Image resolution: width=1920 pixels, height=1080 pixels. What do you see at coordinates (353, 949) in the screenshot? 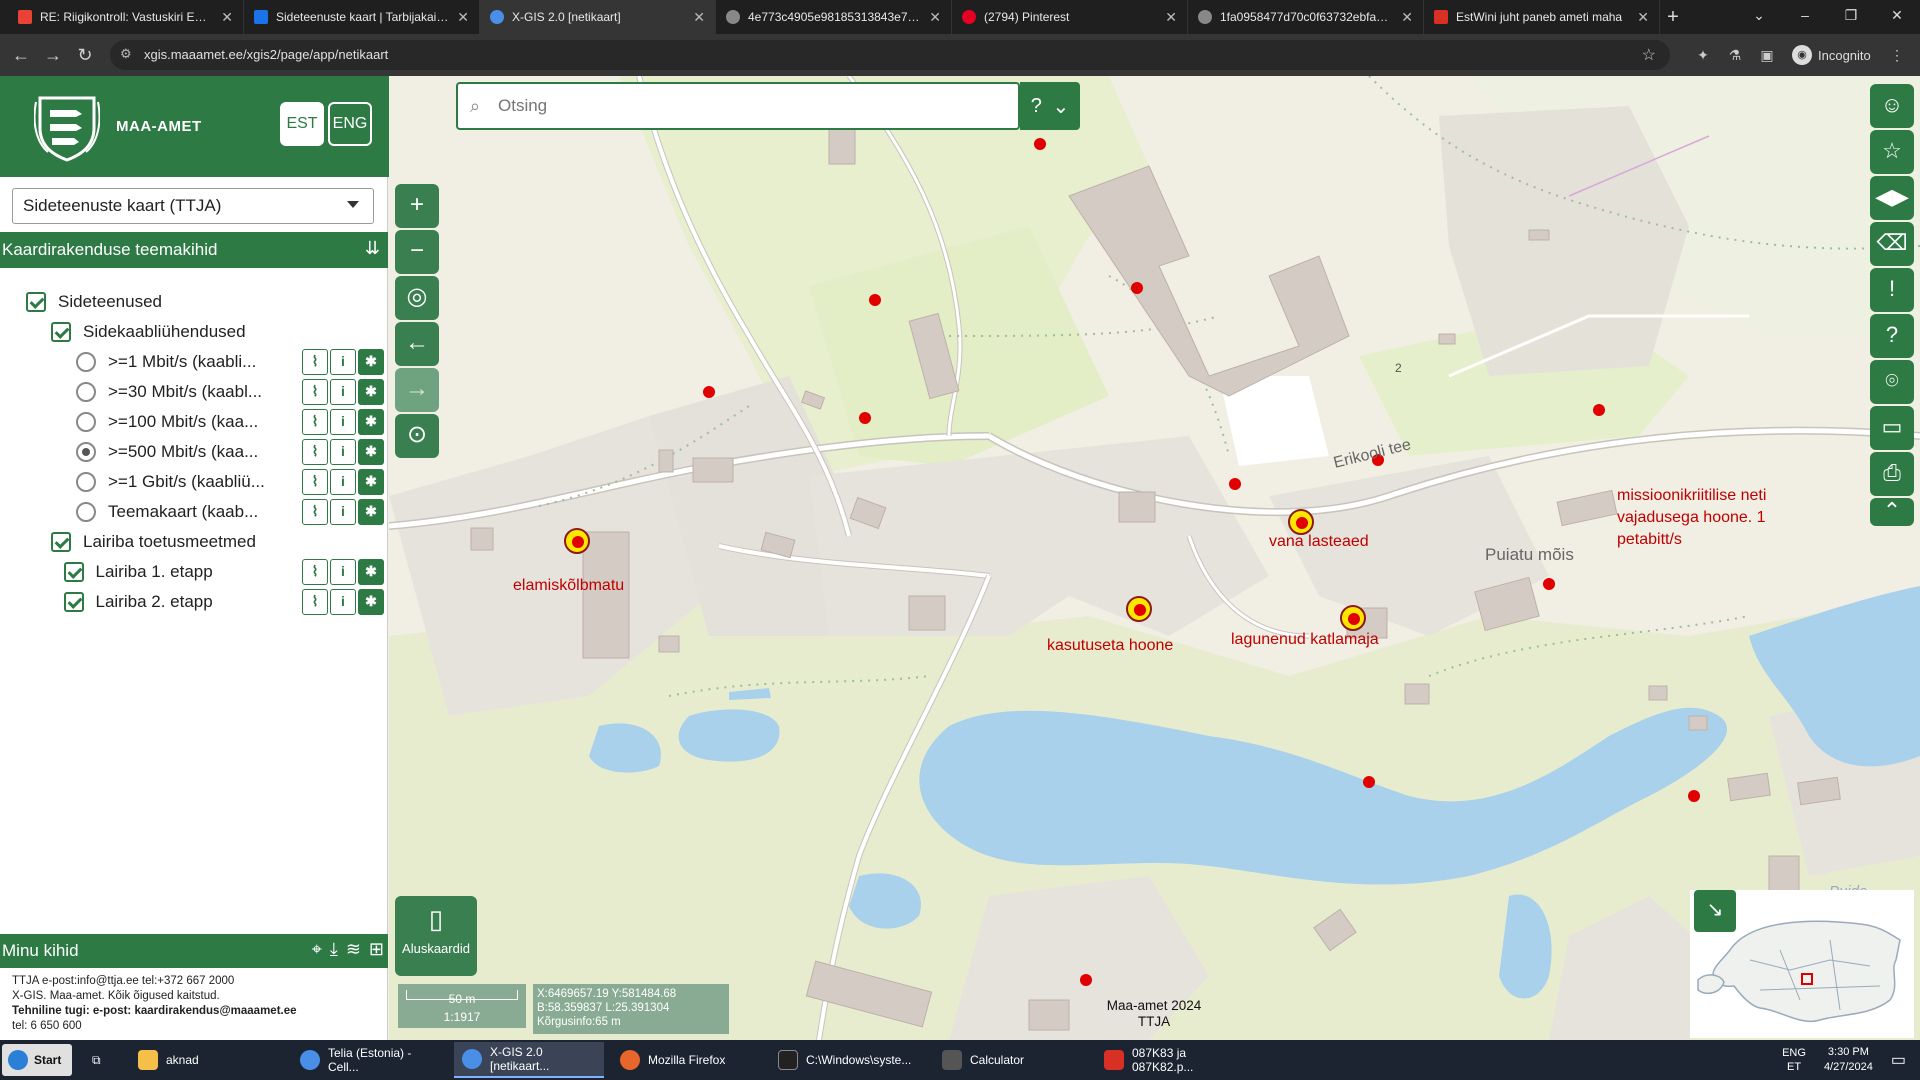
I see `layers-icon: ≋` at bounding box center [353, 949].